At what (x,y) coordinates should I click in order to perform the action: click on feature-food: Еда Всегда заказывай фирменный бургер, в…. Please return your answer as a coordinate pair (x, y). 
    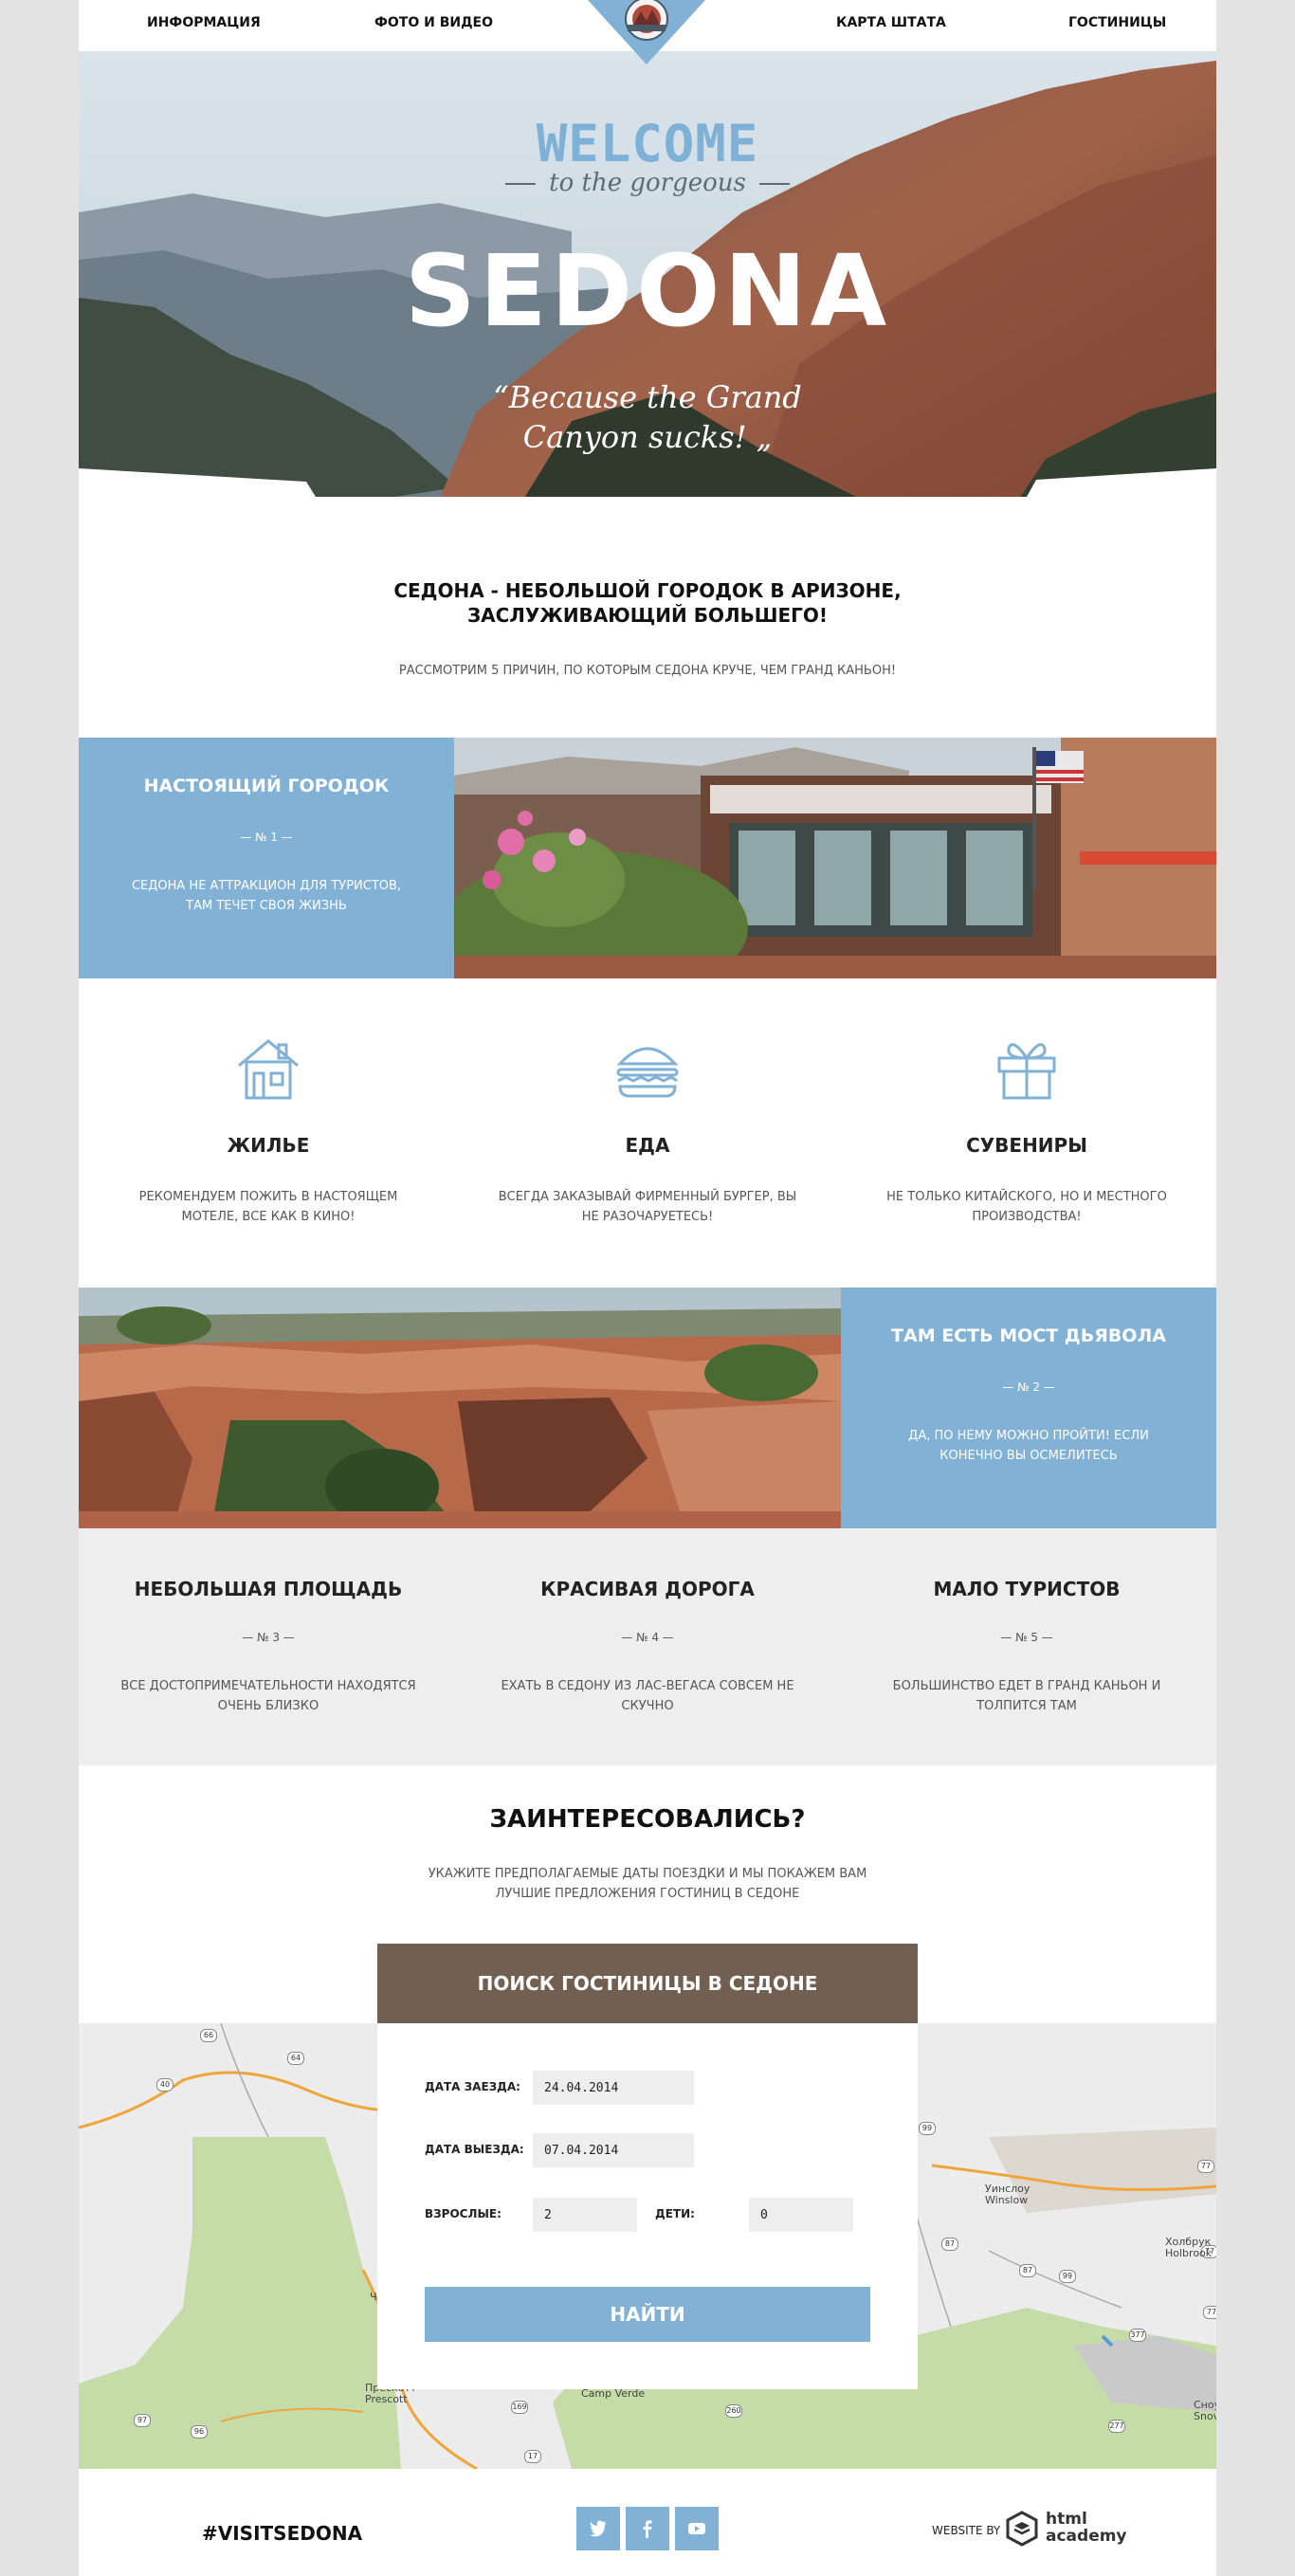
    Looking at the image, I should click on (647, 1128).